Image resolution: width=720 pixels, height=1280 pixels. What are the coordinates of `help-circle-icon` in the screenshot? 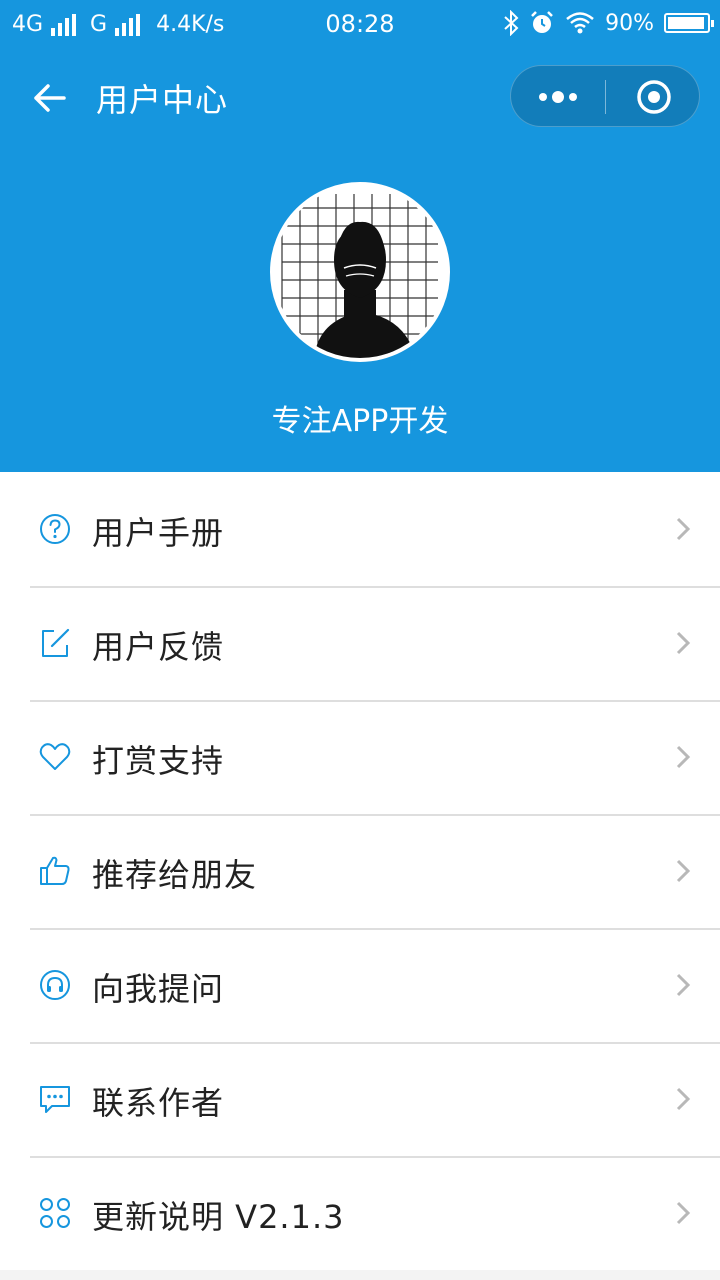 It's located at (55, 529).